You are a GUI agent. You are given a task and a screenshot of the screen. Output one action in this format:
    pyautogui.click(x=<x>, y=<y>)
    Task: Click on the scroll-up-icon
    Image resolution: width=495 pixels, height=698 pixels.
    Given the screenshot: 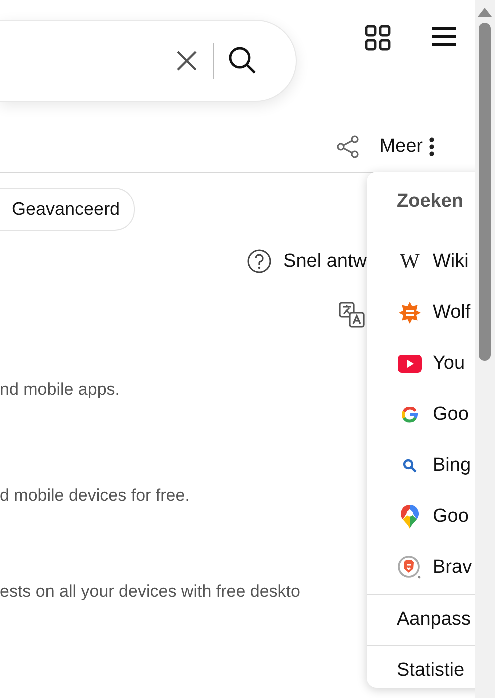 What is the action you would take?
    pyautogui.click(x=485, y=12)
    